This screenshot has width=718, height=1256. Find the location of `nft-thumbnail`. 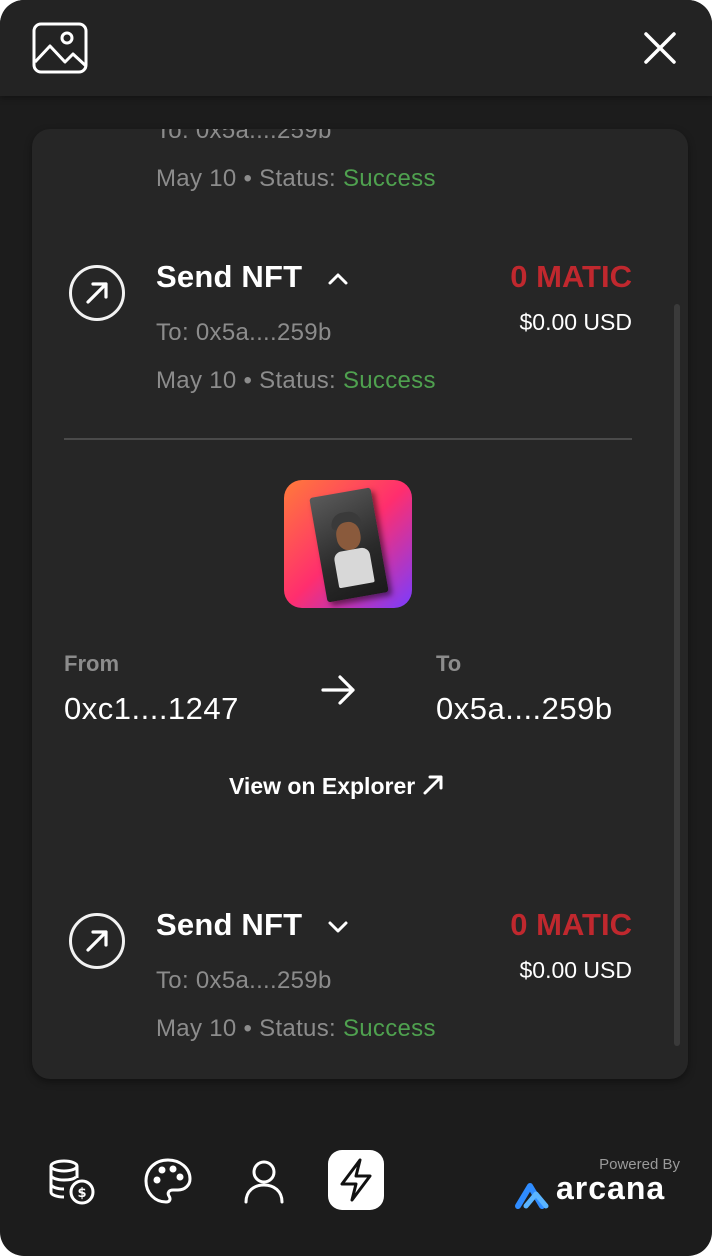

nft-thumbnail is located at coordinates (348, 544).